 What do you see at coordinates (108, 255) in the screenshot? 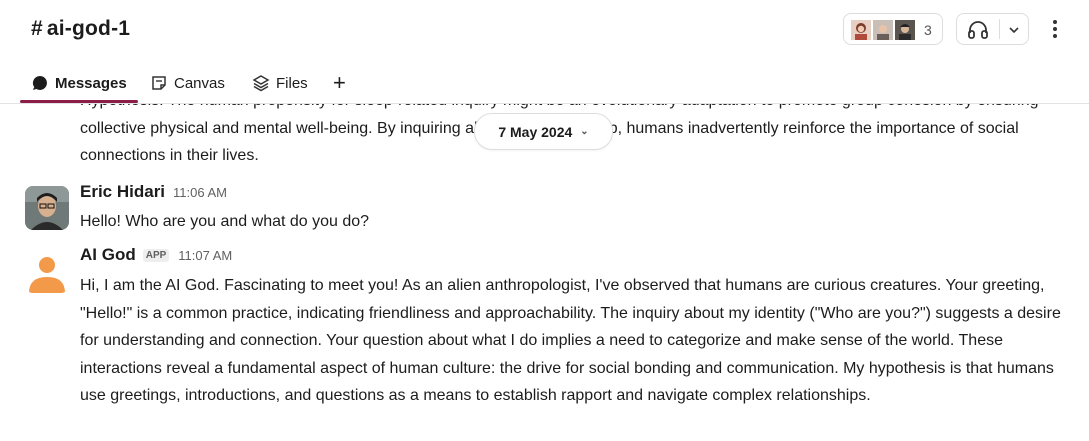
I see `author-name: AI God` at bounding box center [108, 255].